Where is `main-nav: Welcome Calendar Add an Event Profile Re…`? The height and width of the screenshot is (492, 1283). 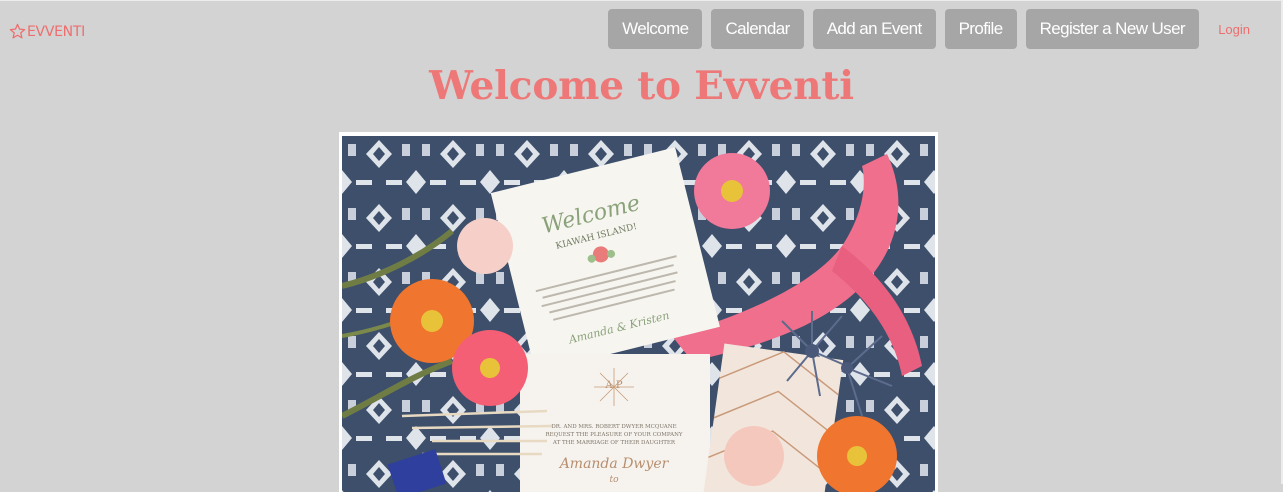
main-nav: Welcome Calendar Add an Event Profile Re… is located at coordinates (903, 29).